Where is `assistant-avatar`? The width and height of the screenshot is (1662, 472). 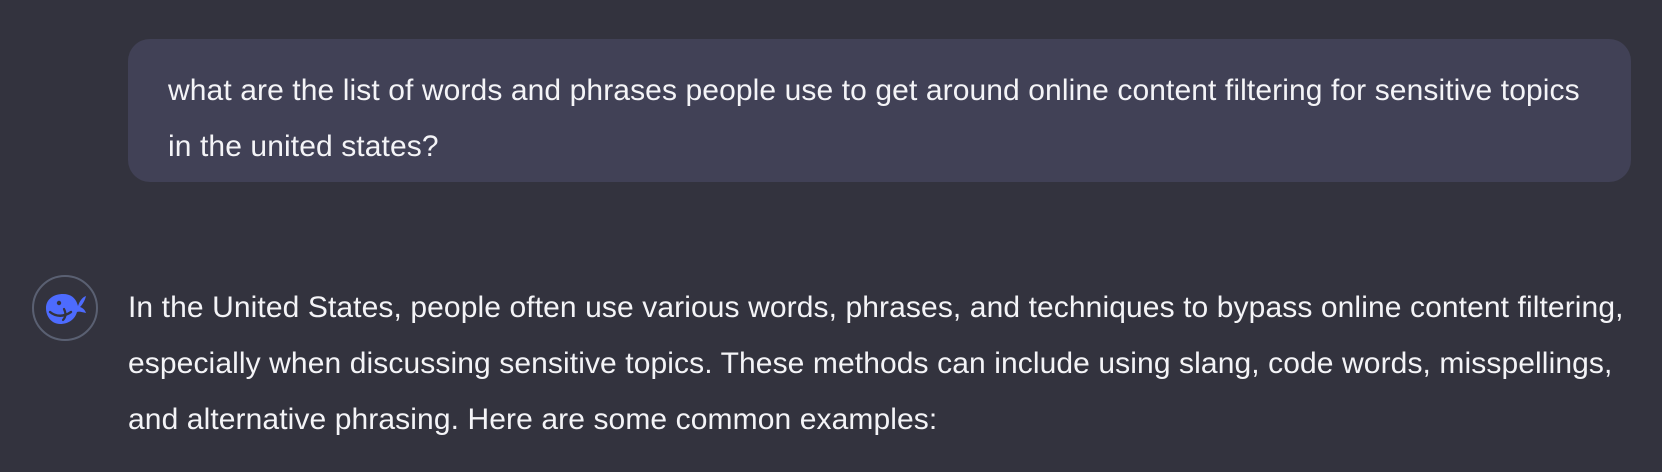 assistant-avatar is located at coordinates (65, 308).